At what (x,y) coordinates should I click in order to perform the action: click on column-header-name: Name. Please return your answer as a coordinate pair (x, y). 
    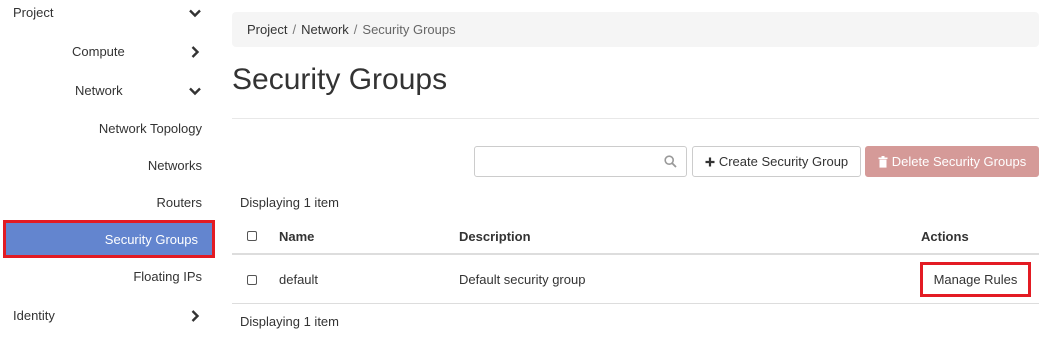
    Looking at the image, I should click on (296, 236).